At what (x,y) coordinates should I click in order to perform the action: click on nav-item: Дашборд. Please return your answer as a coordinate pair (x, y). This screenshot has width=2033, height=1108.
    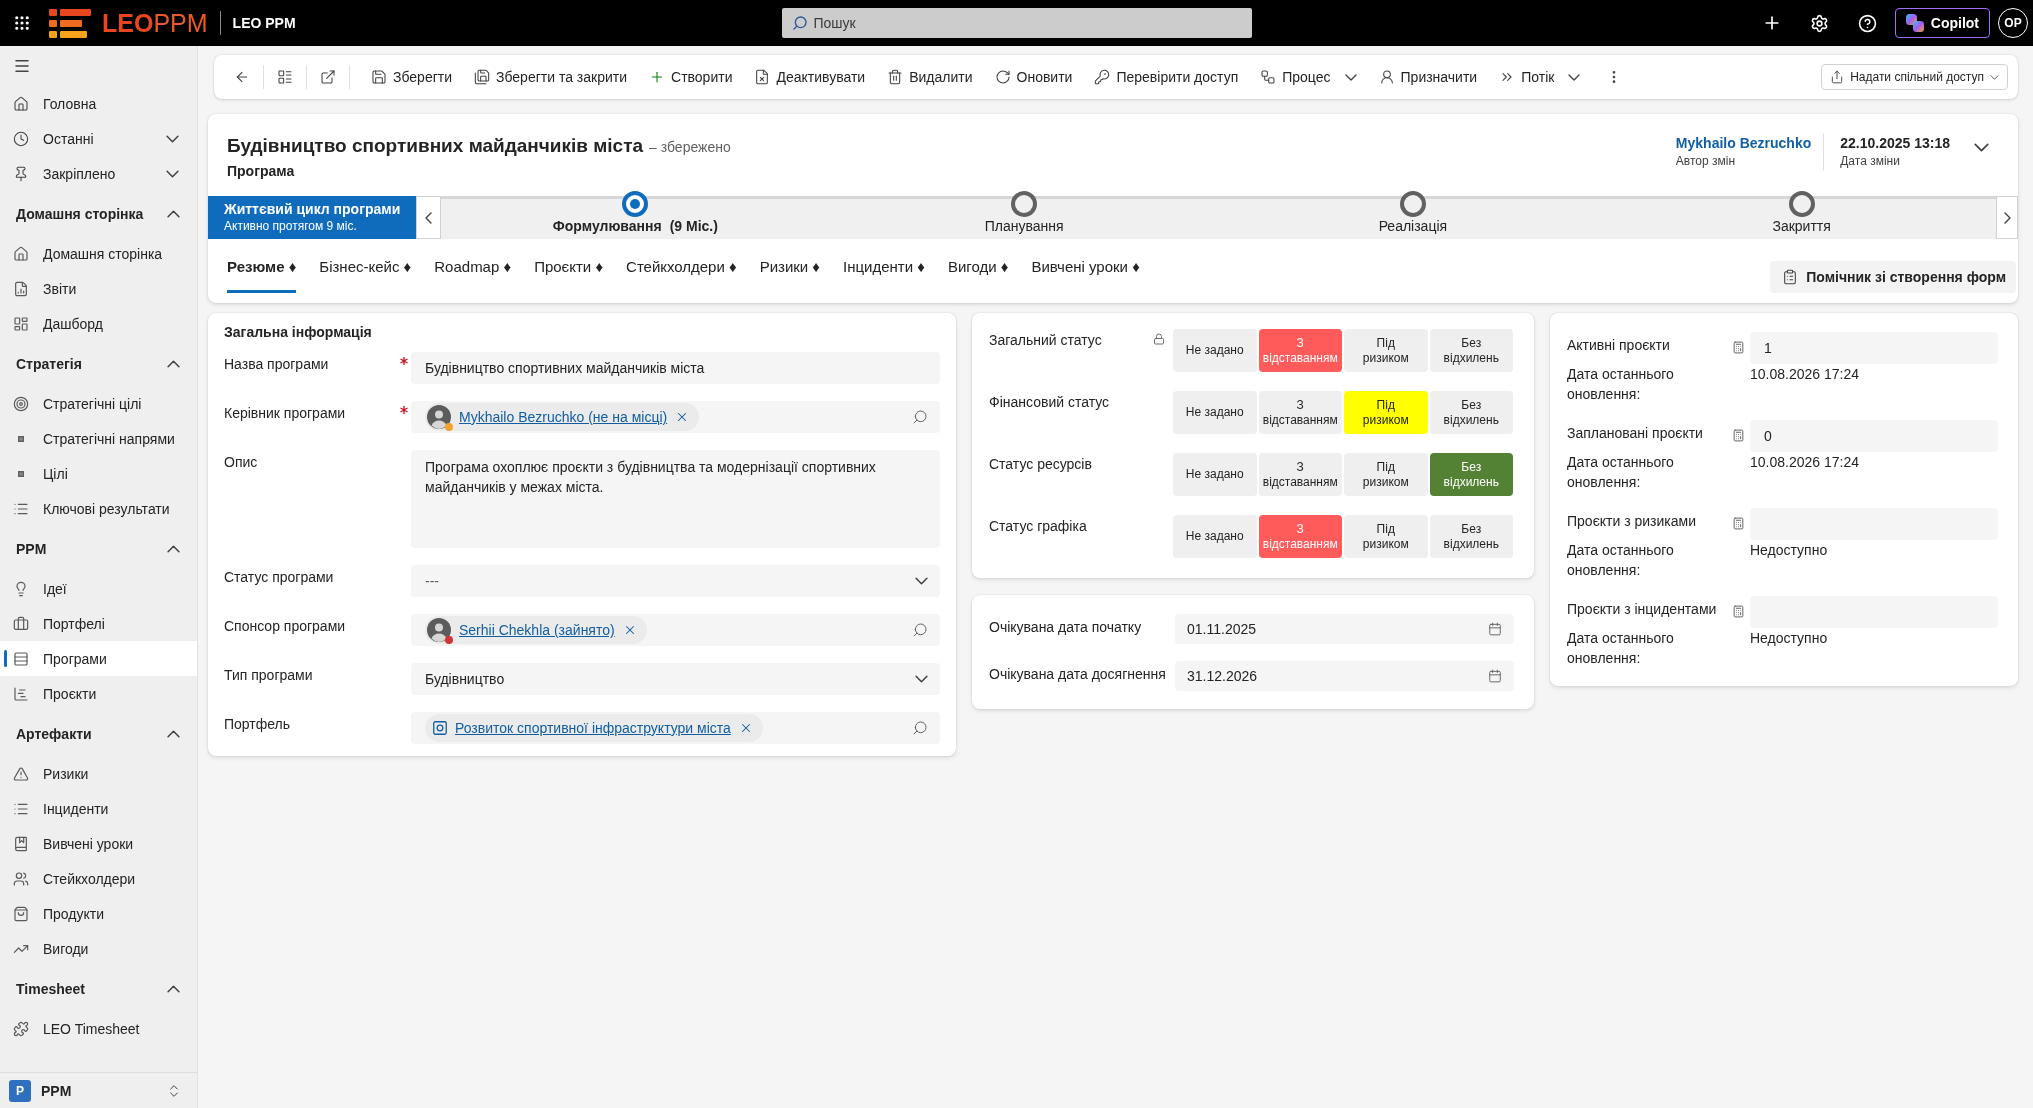
    Looking at the image, I should click on (98, 323).